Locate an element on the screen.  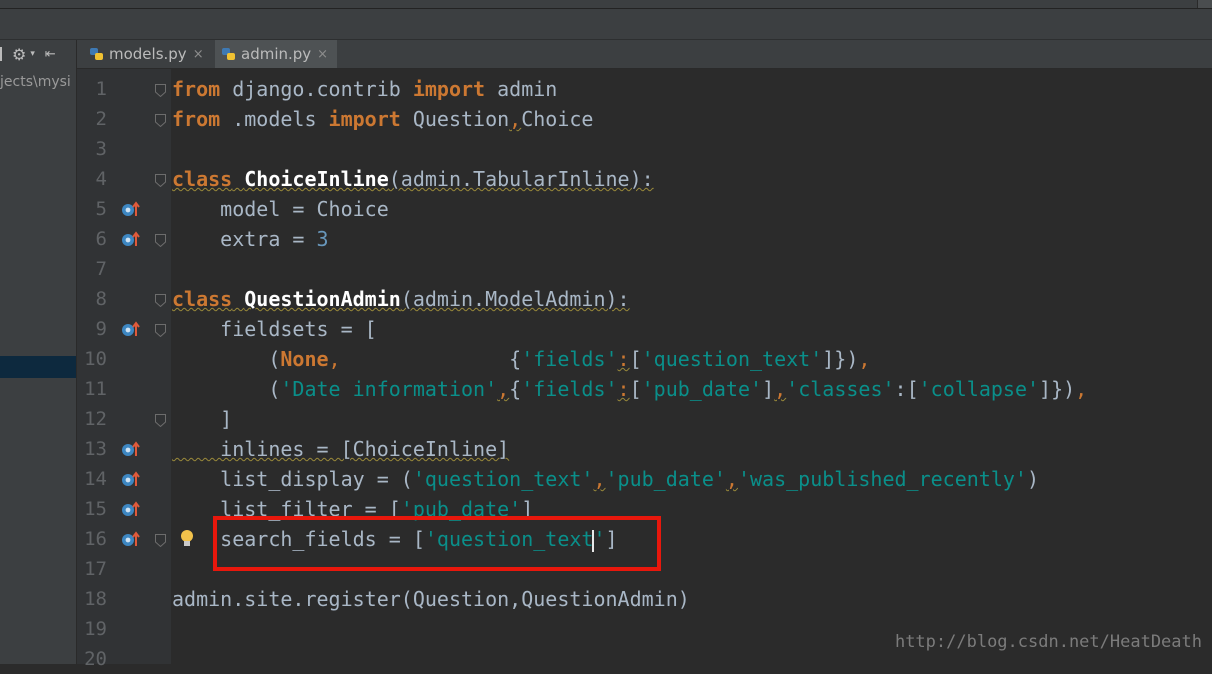
code-token: fieldsets = [ is located at coordinates (274, 329).